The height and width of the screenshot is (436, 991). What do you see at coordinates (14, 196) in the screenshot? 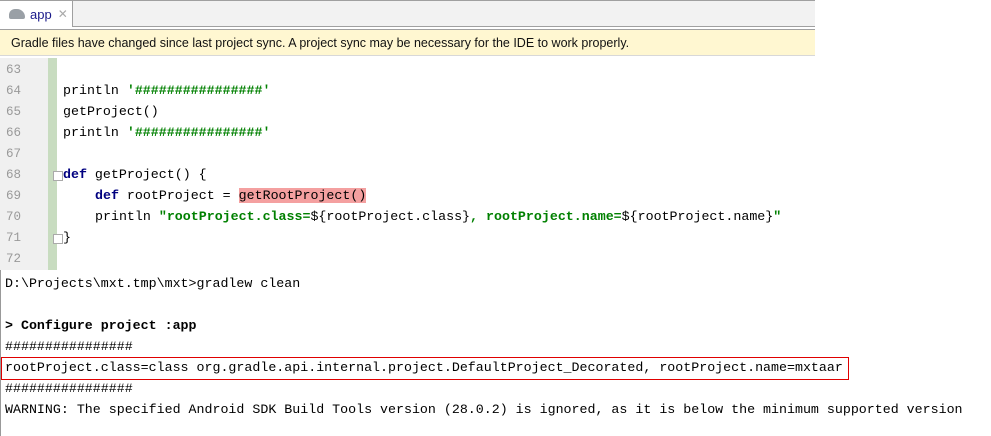
I see `line-number: 69` at bounding box center [14, 196].